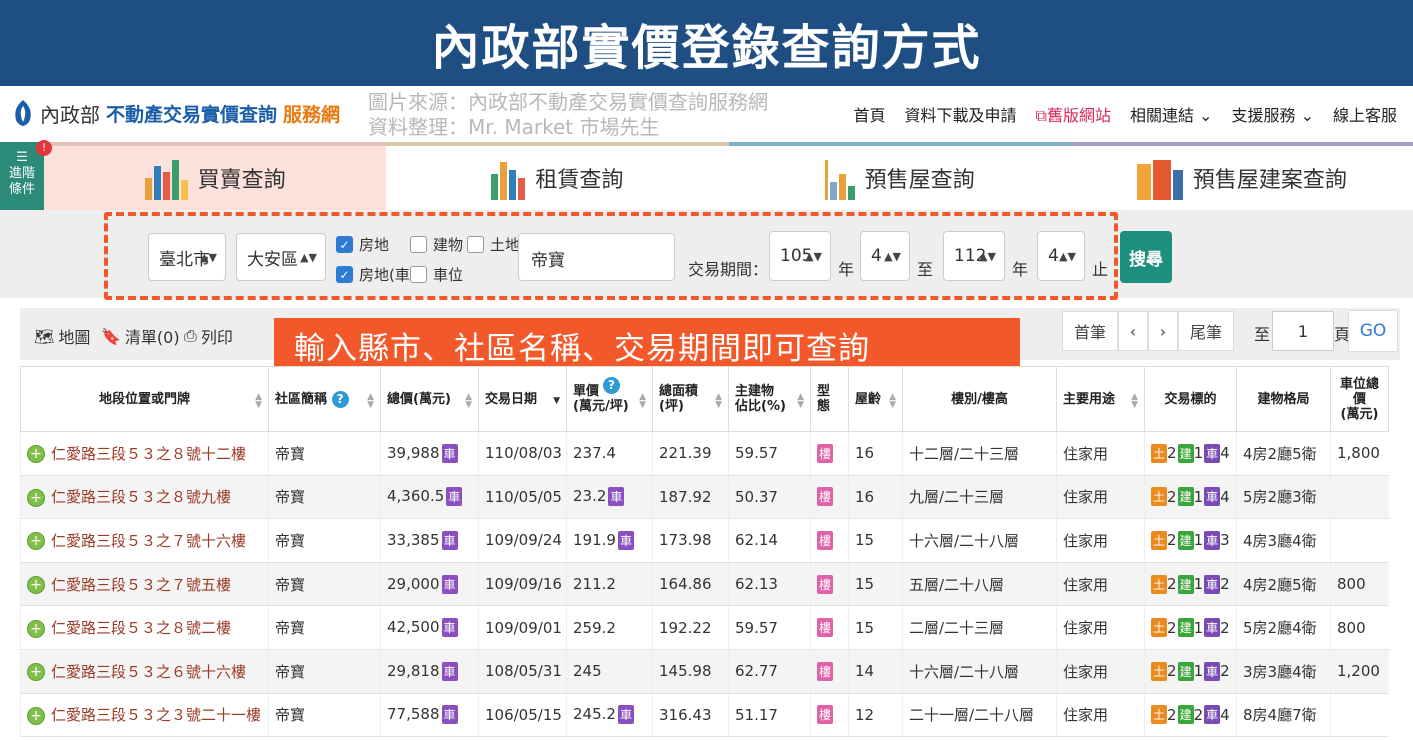 The image size is (1413, 740). I want to click on col-address: 地段位置或門牌 ▲ ▼, so click(144, 399).